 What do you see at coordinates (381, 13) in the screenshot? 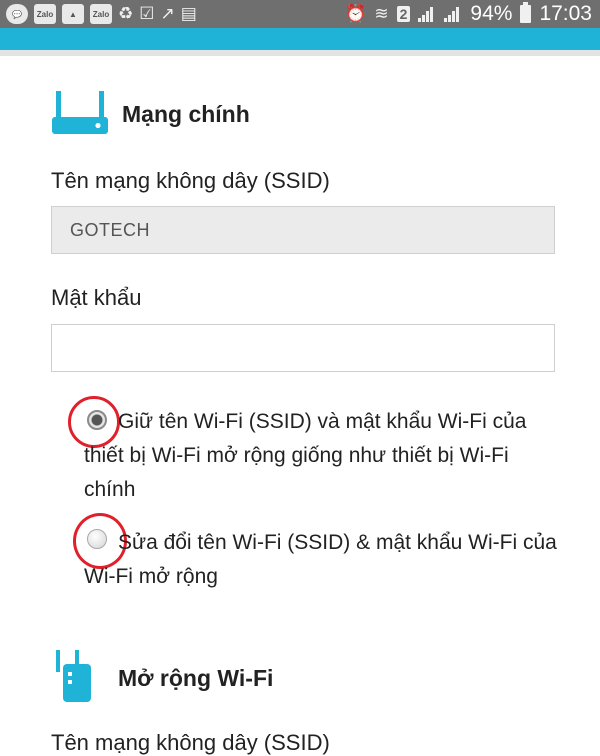
I see `wifi-icon: ≋` at bounding box center [381, 13].